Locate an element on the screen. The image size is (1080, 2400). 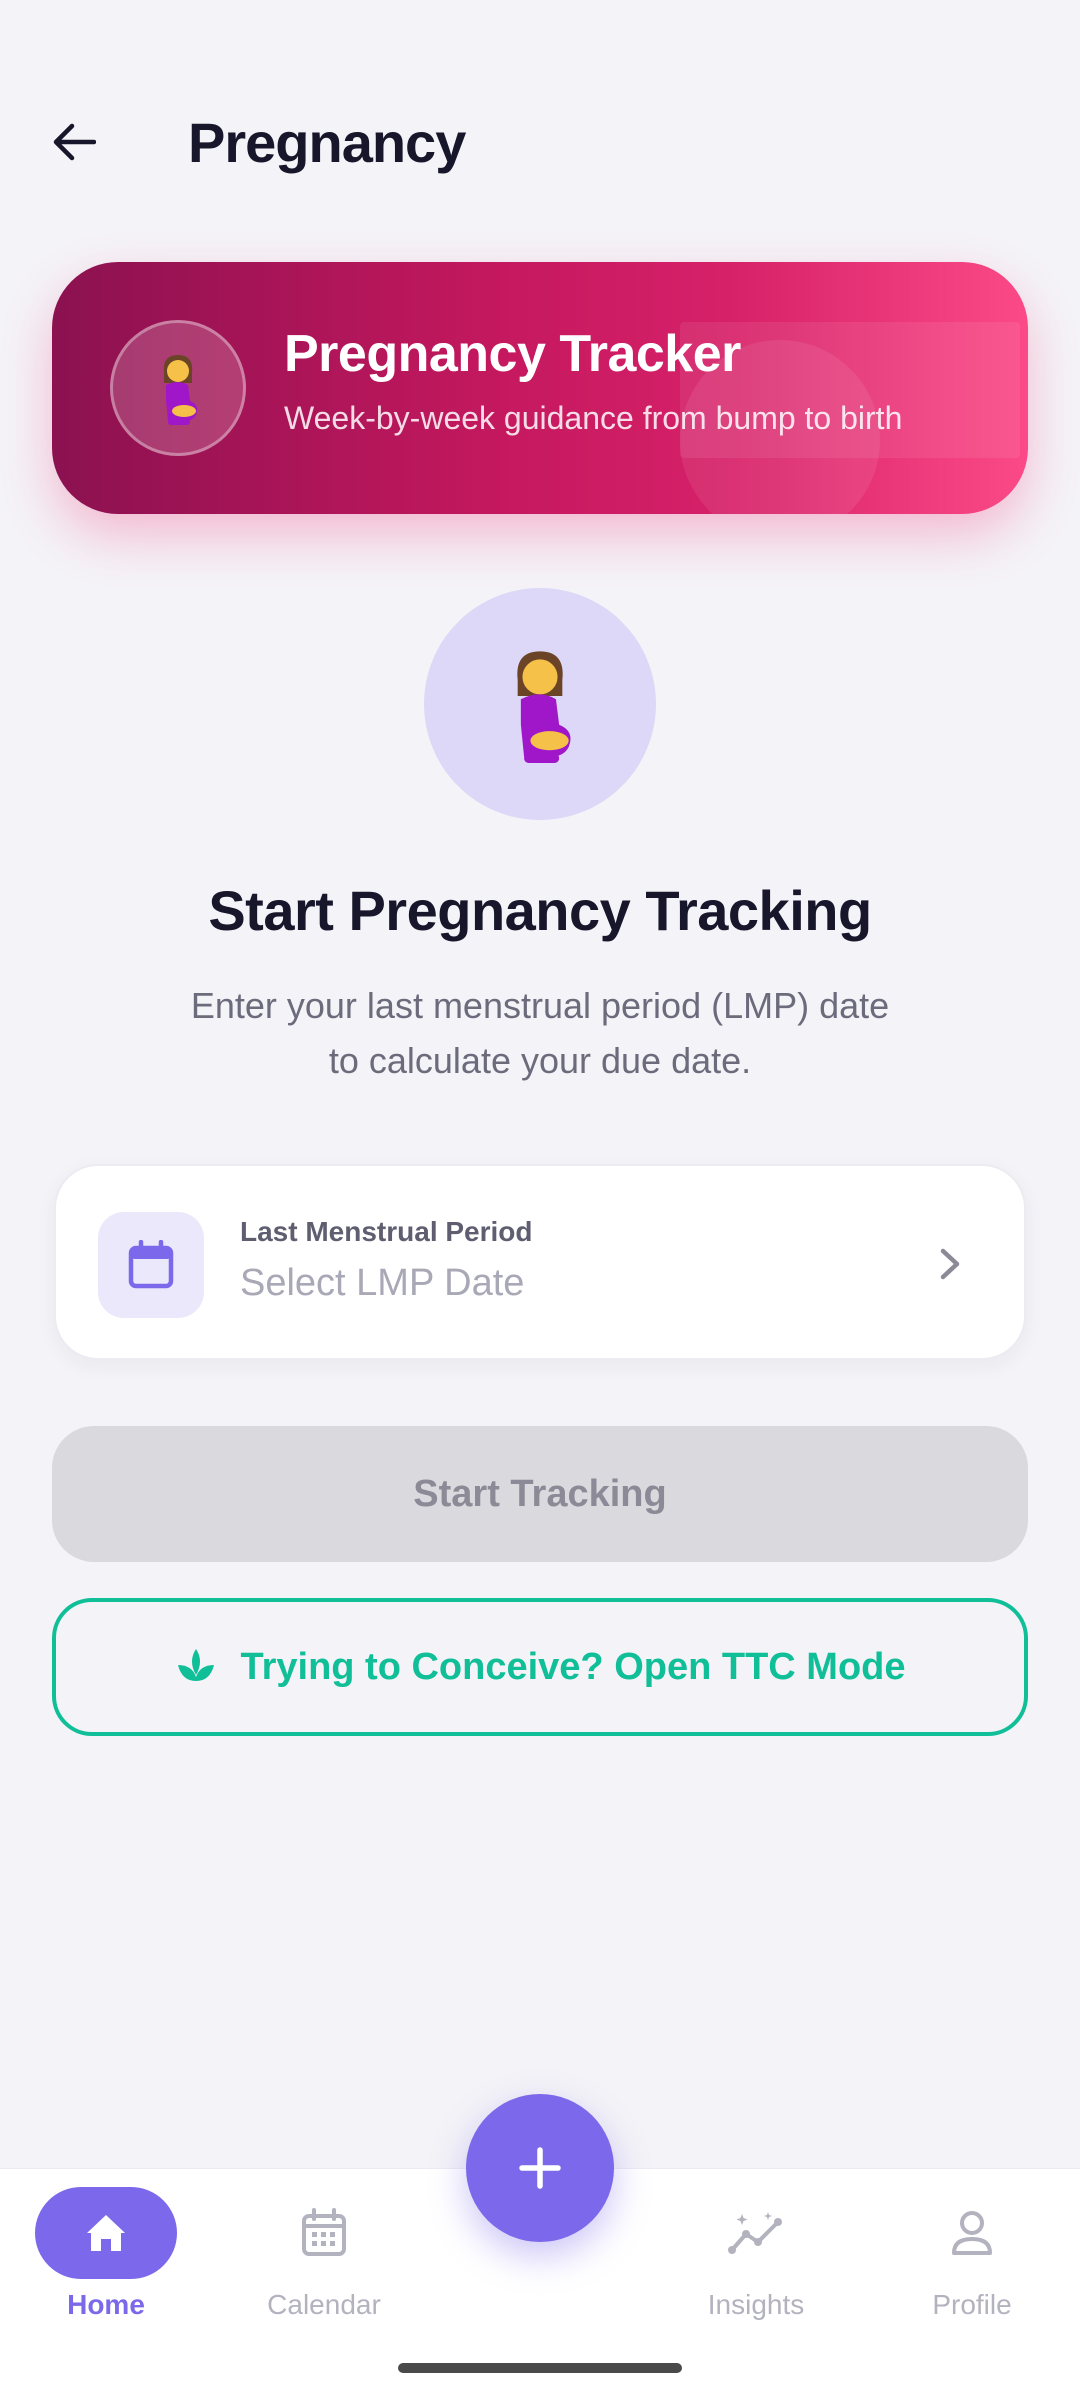
ttc-button-label: Trying to Conceive? Open TTC Mode is located at coordinates (573, 1666).